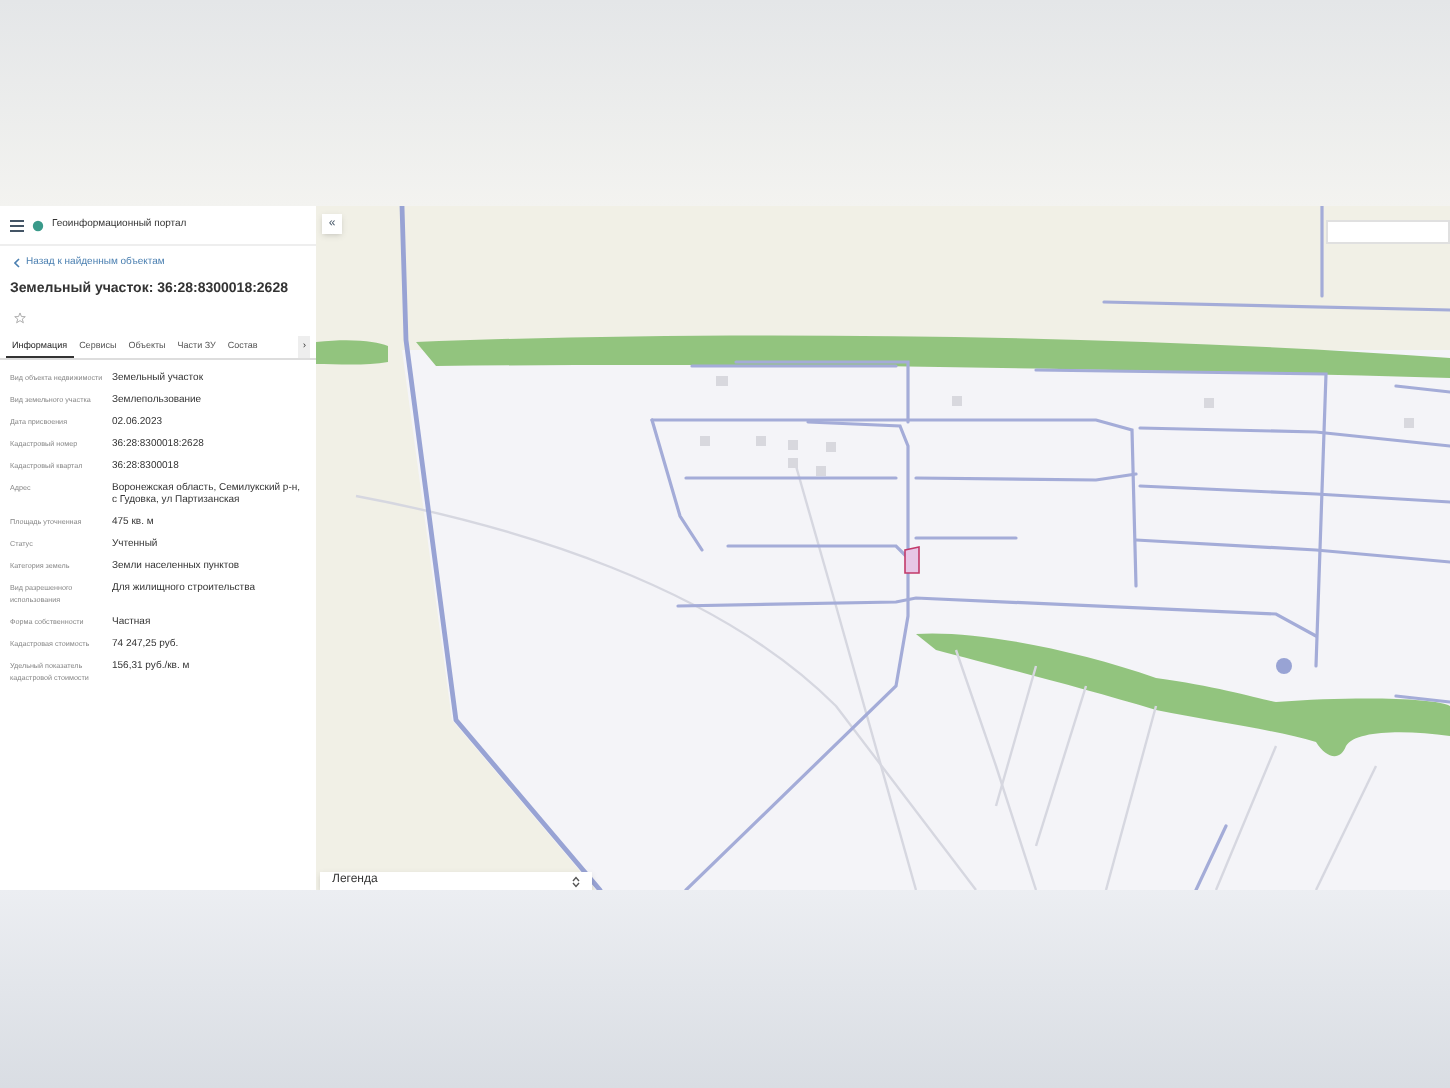 This screenshot has height=1088, width=1450. I want to click on star-icon, so click(20, 318).